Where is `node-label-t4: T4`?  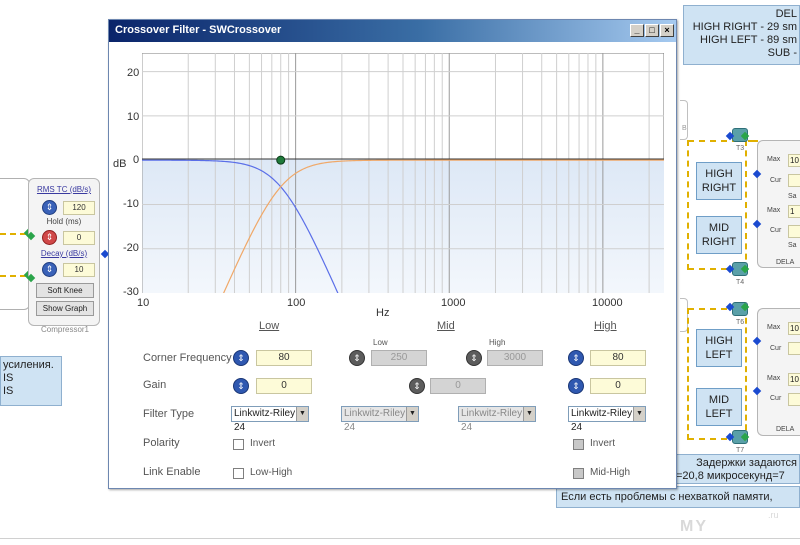 node-label-t4: T4 is located at coordinates (740, 282).